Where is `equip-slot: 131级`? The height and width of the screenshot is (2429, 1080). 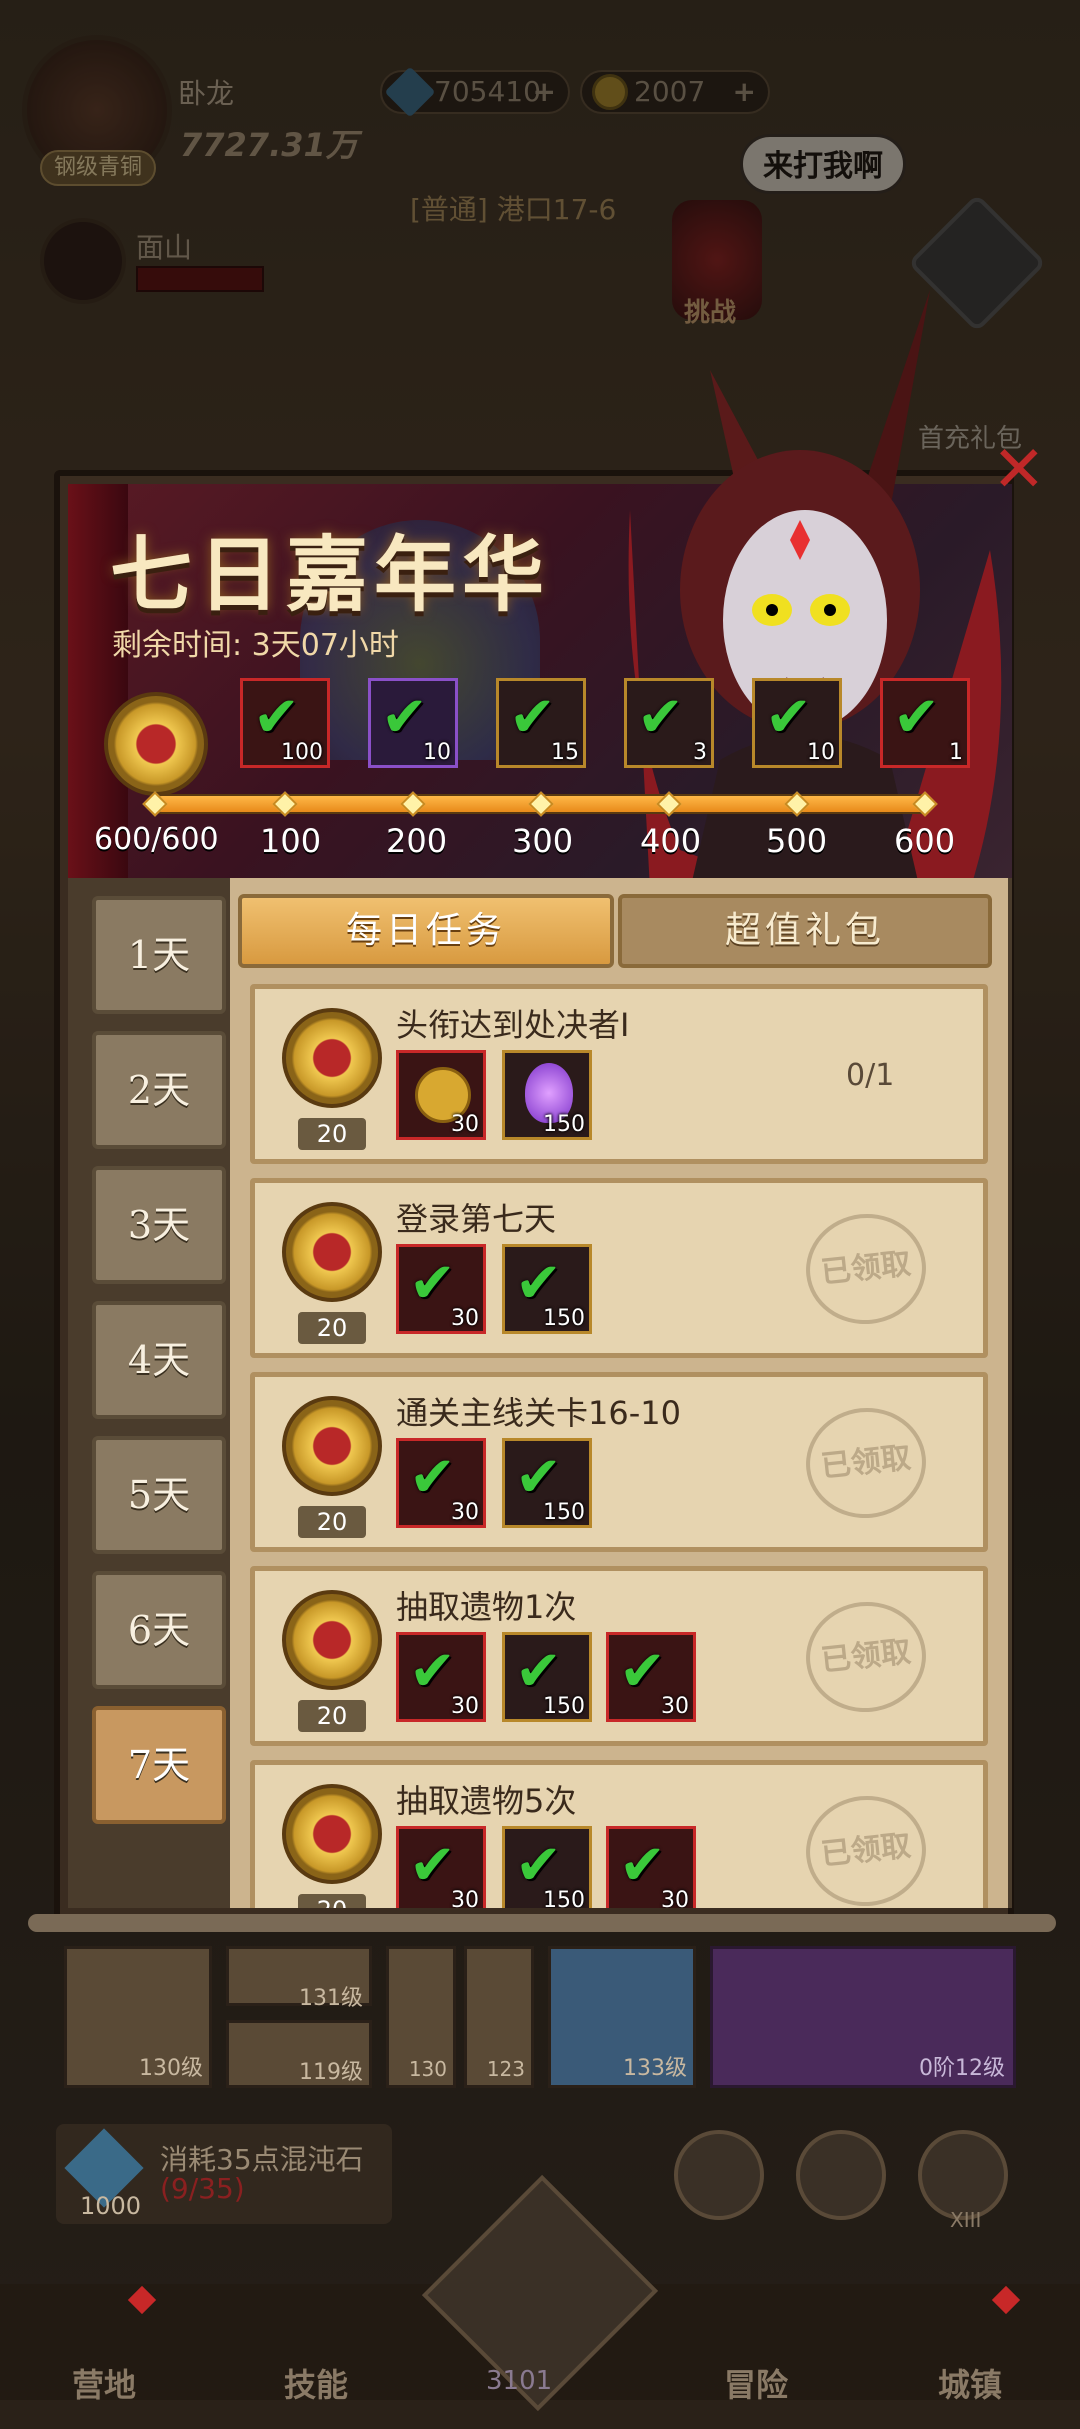
equip-slot: 131级 is located at coordinates (299, 1978).